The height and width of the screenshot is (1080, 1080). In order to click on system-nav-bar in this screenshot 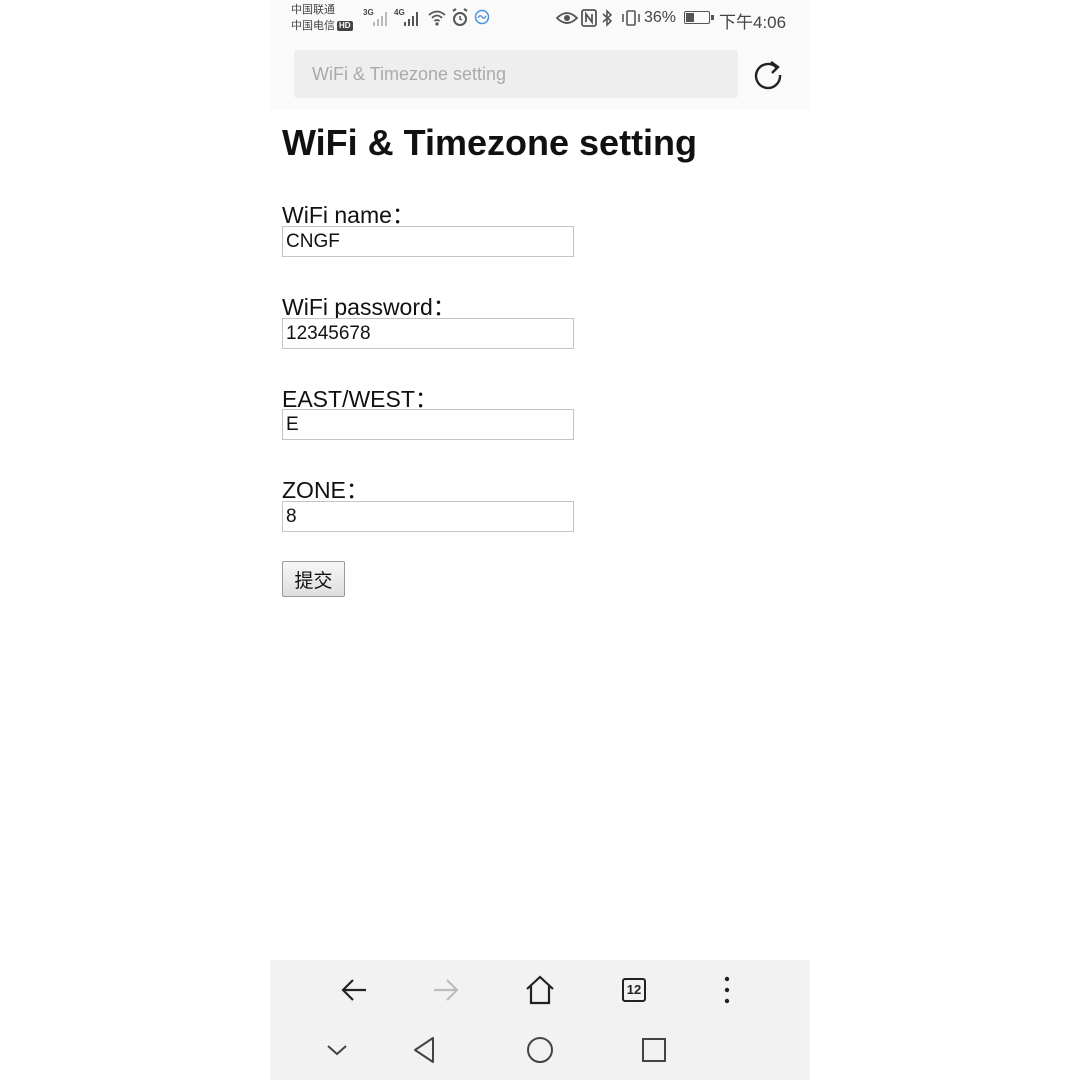, I will do `click(540, 1050)`.